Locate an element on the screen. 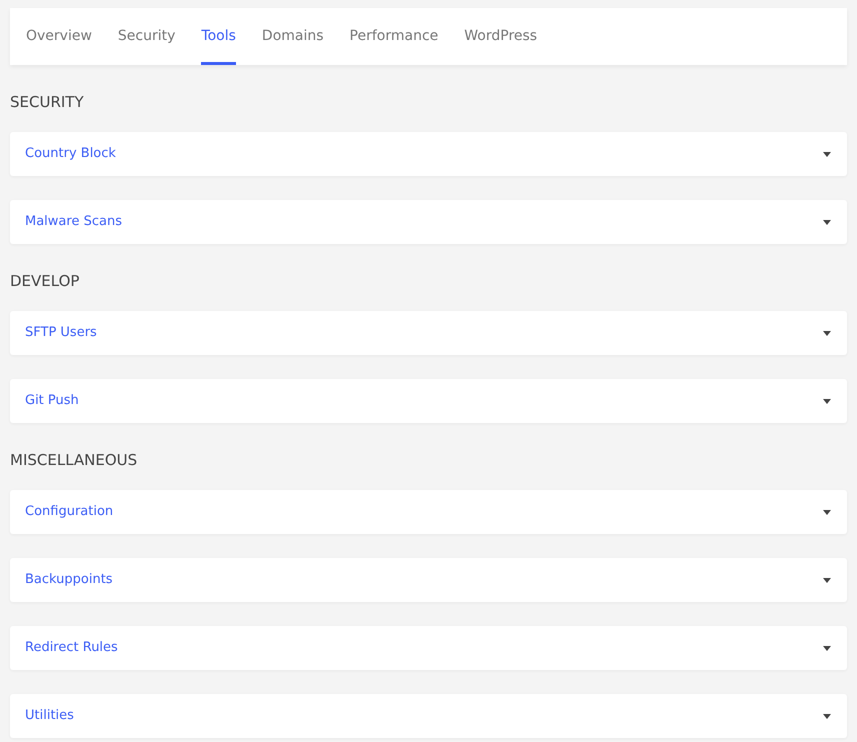 The height and width of the screenshot is (742, 857). accordion-item: Git Push is located at coordinates (428, 401).